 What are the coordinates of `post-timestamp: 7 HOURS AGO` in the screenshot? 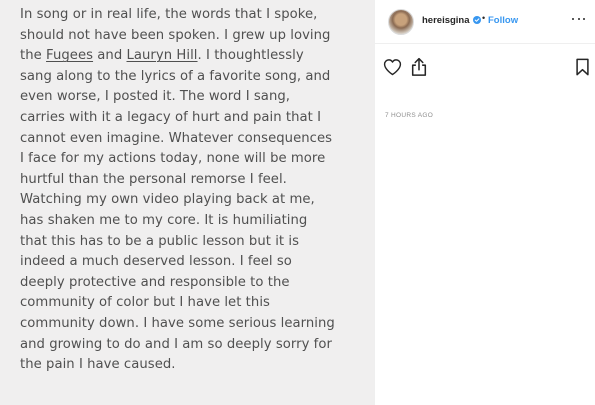 It's located at (409, 115).